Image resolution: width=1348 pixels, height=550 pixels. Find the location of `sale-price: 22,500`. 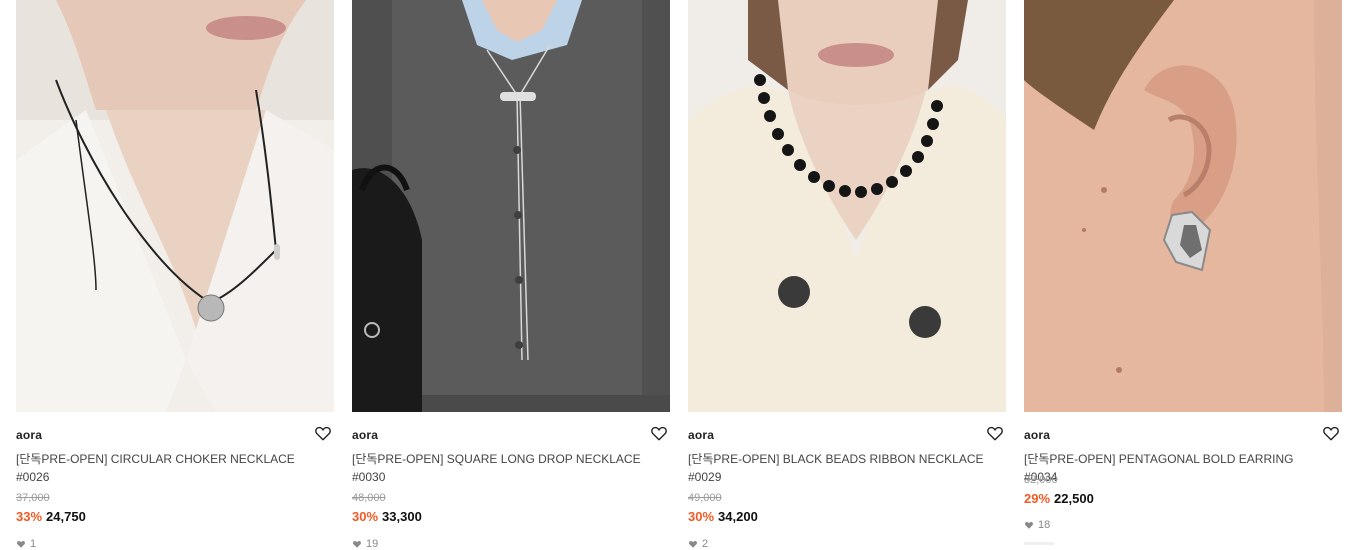

sale-price: 22,500 is located at coordinates (1074, 498).